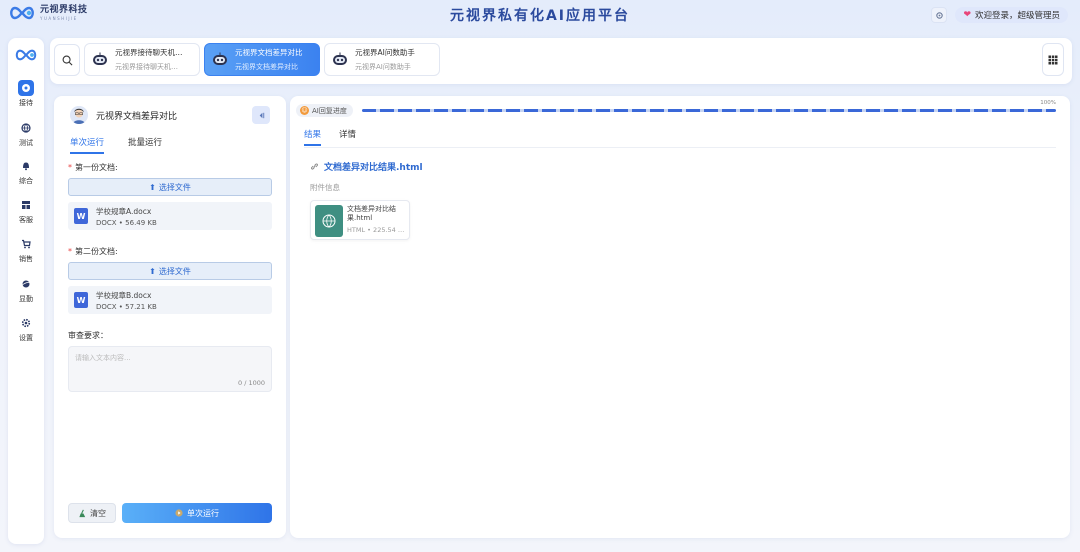  I want to click on user-avatar-icon, so click(79, 115).